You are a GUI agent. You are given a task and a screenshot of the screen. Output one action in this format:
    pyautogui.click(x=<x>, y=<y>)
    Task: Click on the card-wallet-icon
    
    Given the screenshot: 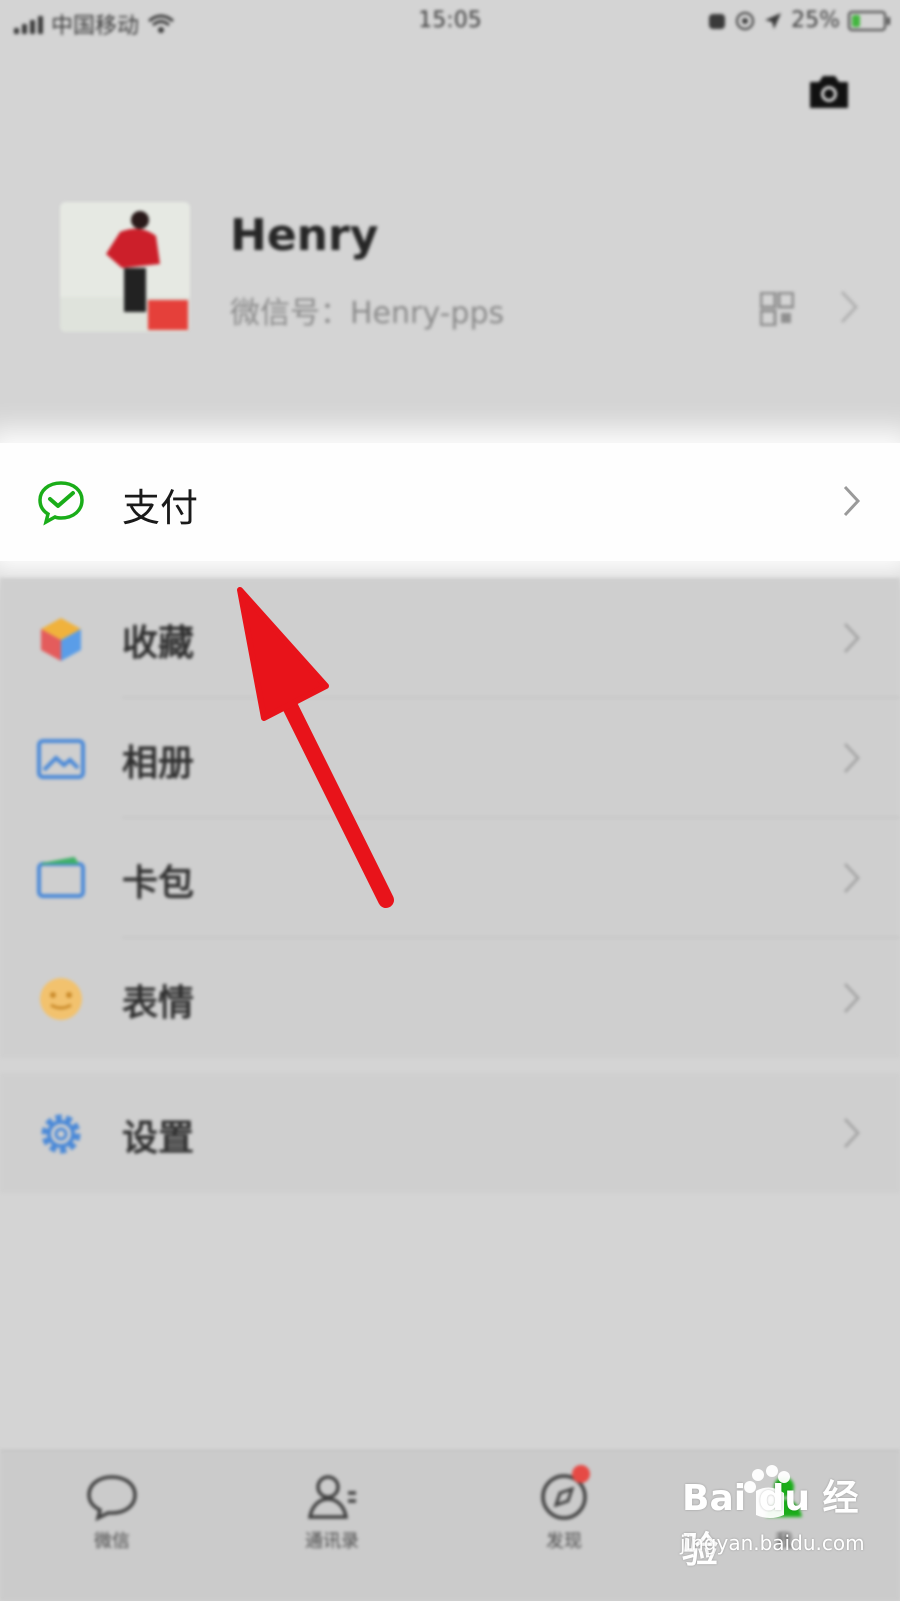 What is the action you would take?
    pyautogui.click(x=61, y=877)
    